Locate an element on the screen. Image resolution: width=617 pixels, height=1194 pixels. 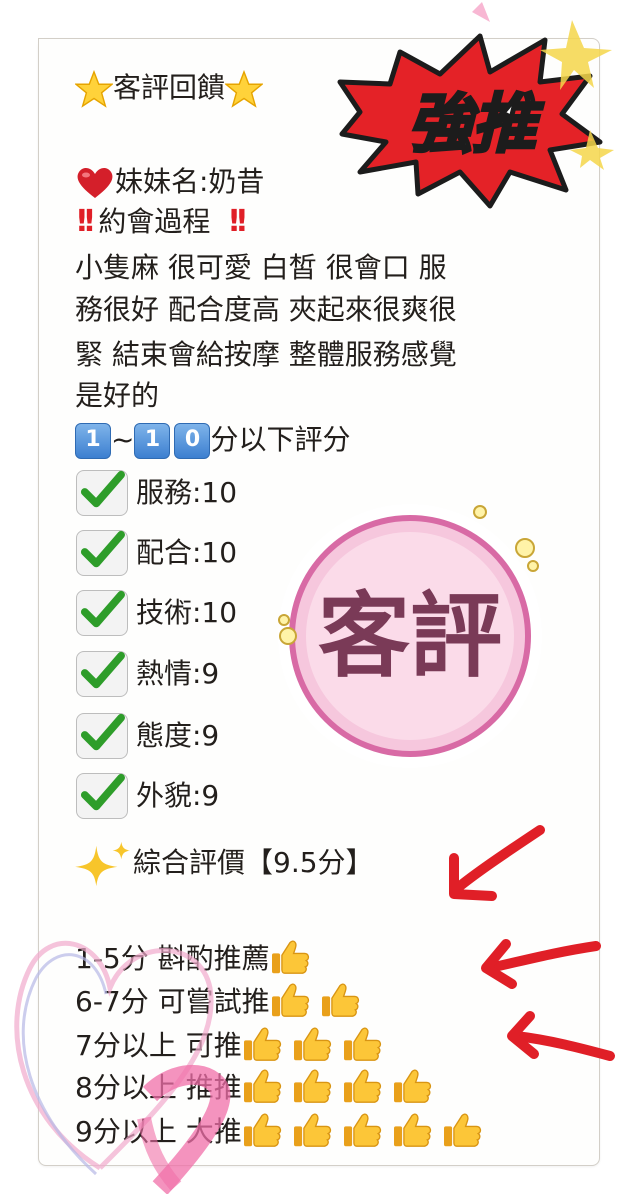
page-title: 客評回饋 is located at coordinates (169, 87).